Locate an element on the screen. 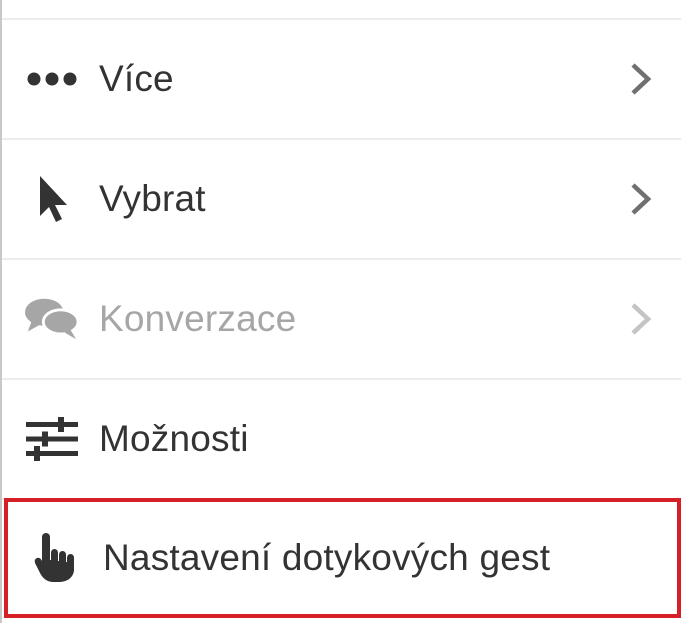  menu-item-label: Více is located at coordinates (136, 78).